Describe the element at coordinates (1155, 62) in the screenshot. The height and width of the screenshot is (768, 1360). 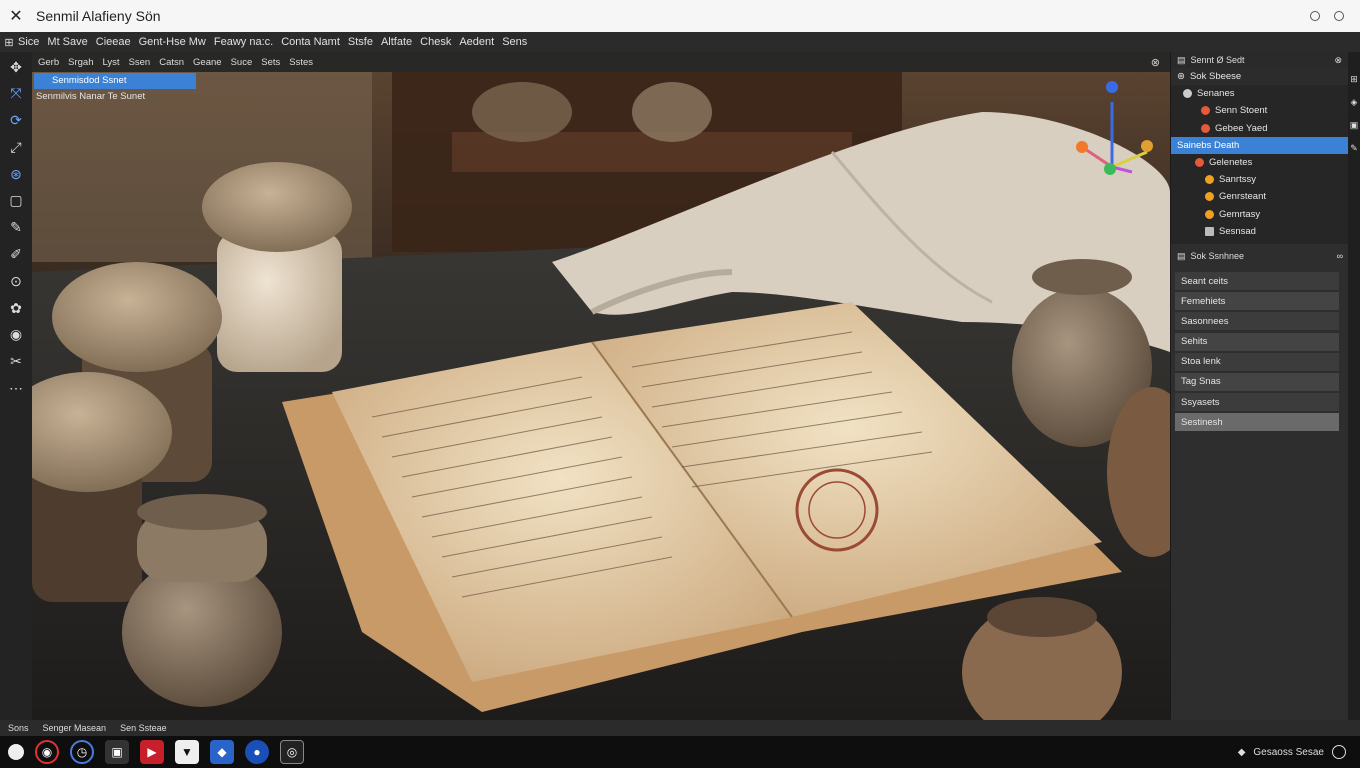
I see `pin-icon: ⊗` at that location.